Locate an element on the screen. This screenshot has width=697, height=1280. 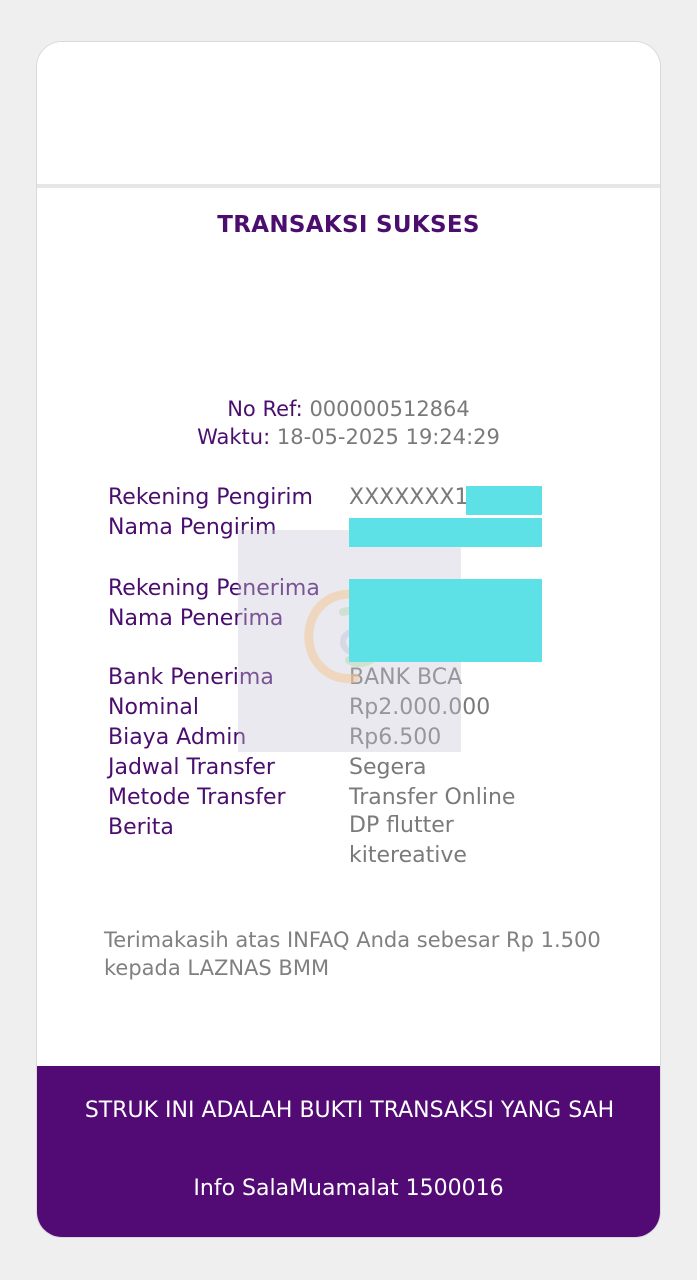
transaction-time: Waktu: 18-05-2025 19:24:29 is located at coordinates (348, 437).